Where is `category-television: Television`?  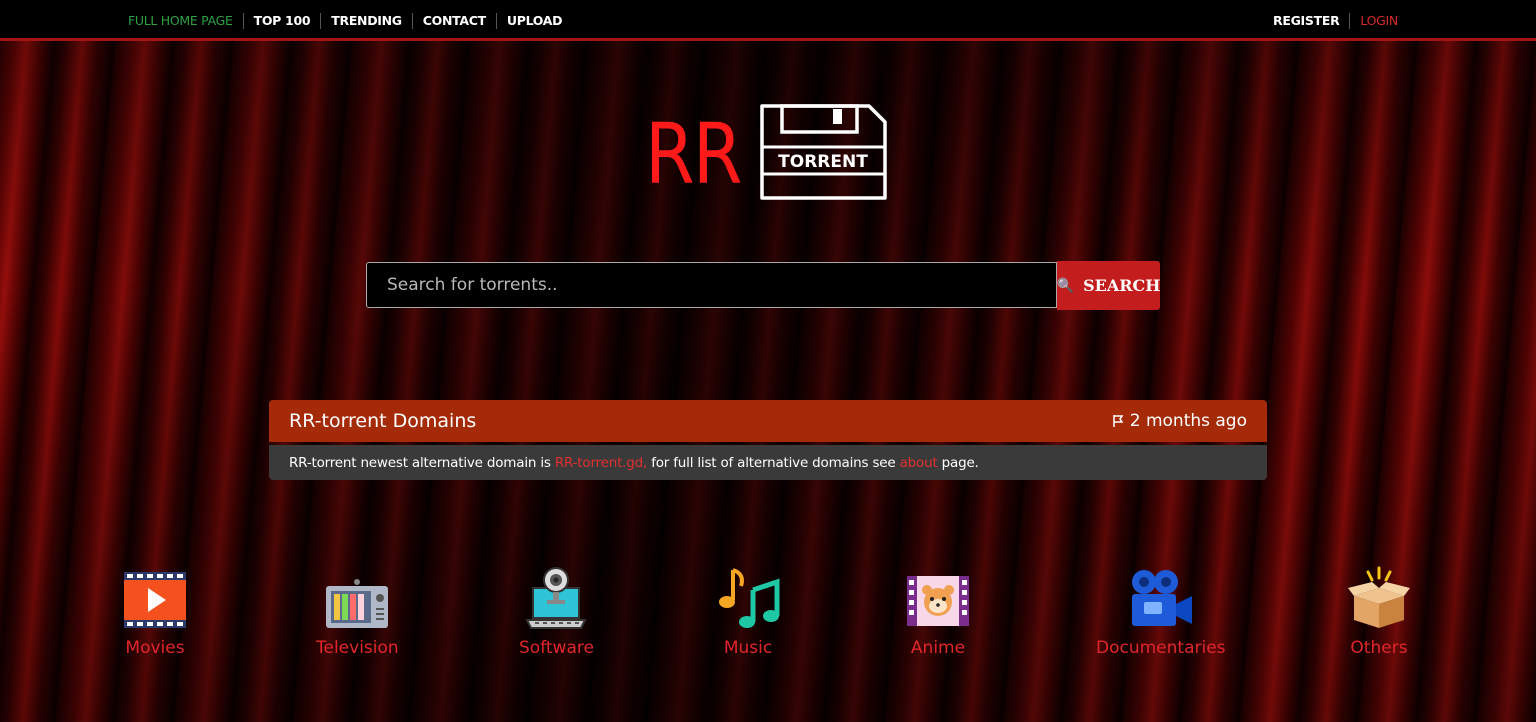 category-television: Television is located at coordinates (357, 612).